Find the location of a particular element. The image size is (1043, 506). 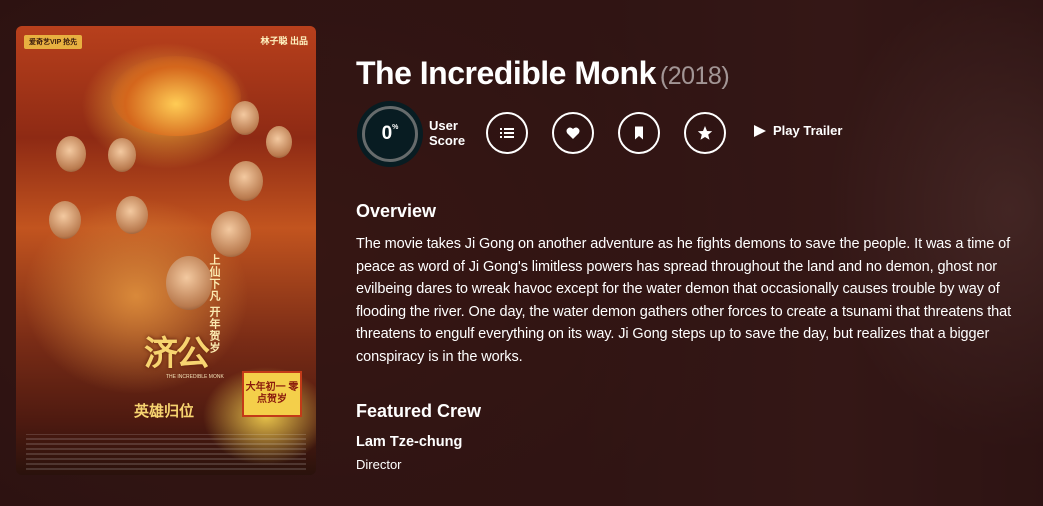

poster-dragon-art is located at coordinates (176, 96).